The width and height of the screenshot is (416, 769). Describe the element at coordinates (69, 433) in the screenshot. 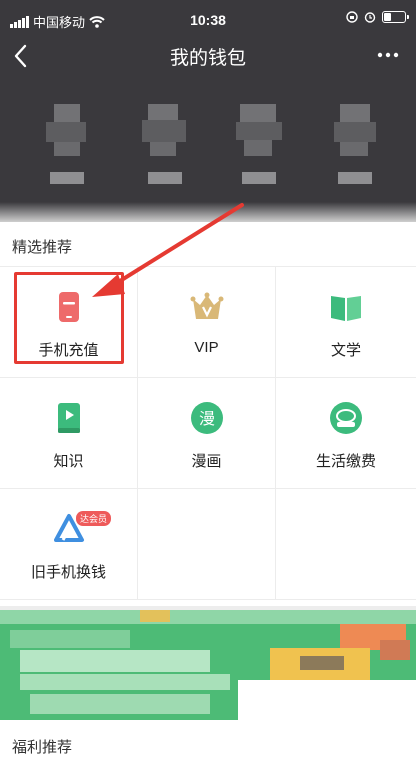

I see `service-knowledge: 知识` at that location.